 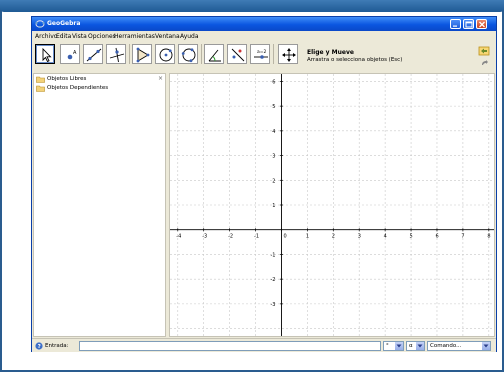 I want to click on y-tick-label: 2, so click(x=273, y=181).